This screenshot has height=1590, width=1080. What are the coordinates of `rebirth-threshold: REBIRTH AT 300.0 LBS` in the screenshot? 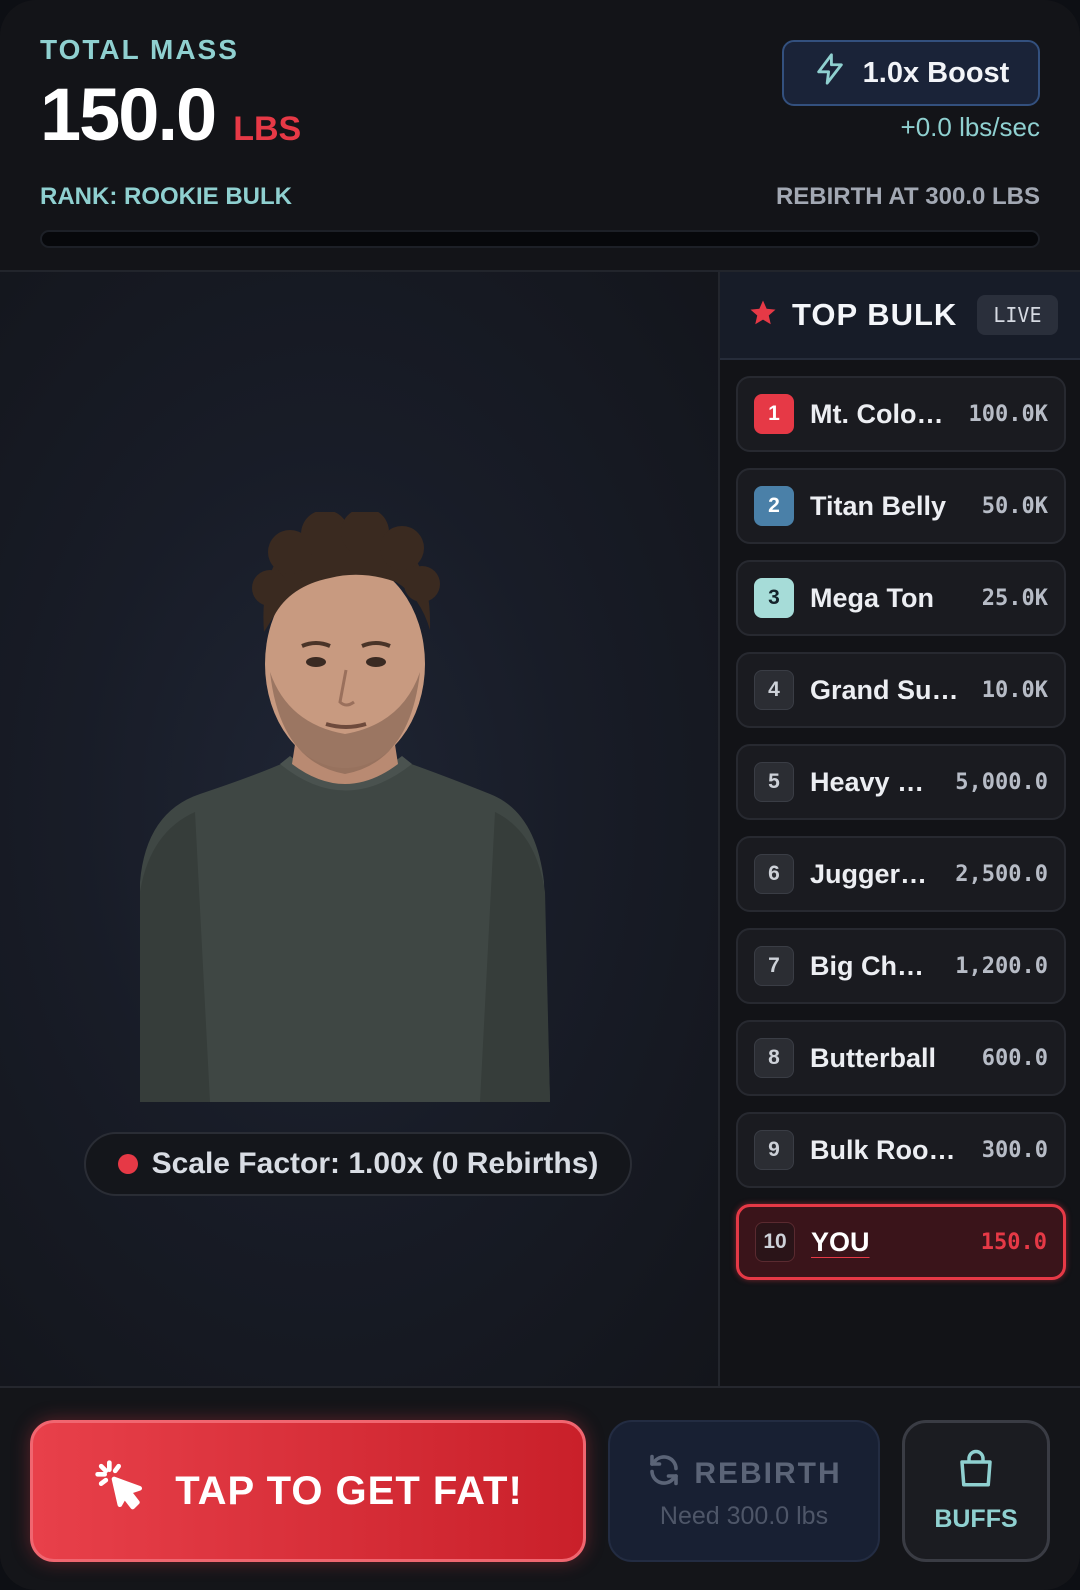 It's located at (907, 196).